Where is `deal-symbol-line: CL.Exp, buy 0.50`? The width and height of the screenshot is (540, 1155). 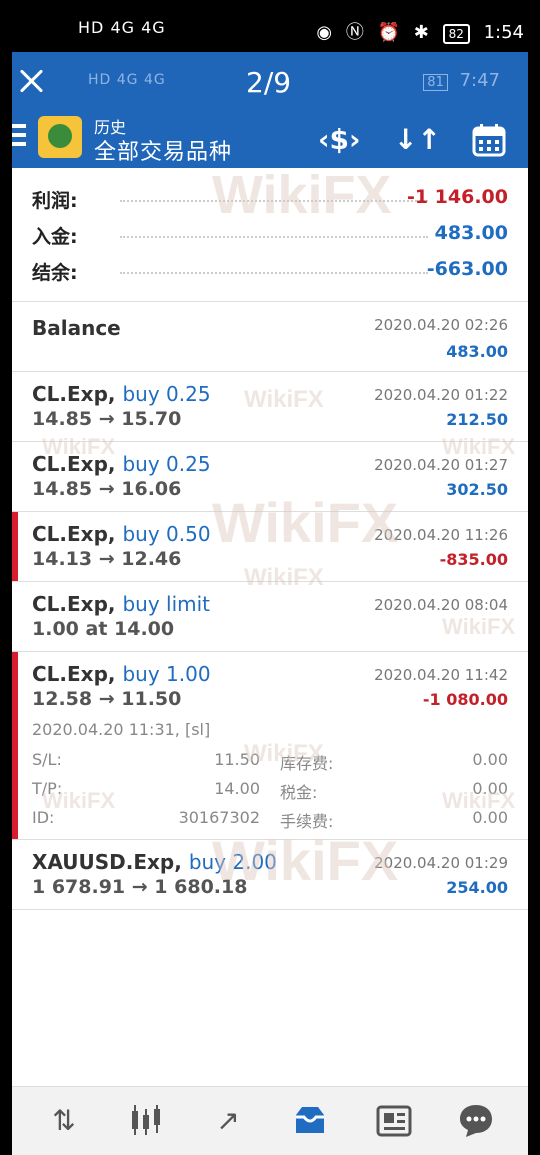
deal-symbol-line: CL.Exp, buy 0.50 is located at coordinates (121, 534).